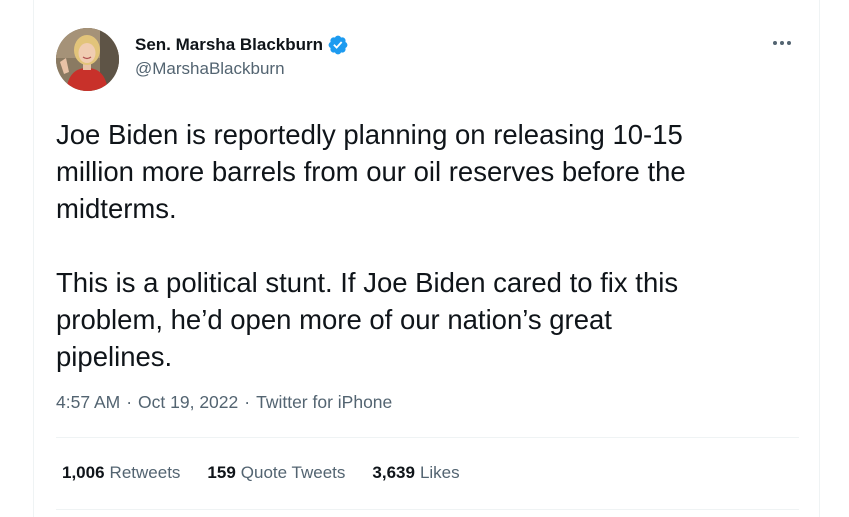 This screenshot has height=517, width=849. Describe the element at coordinates (427, 60) in the screenshot. I see `tweet-header: Sen. Marsha Blackburn @MarshaBlackburn` at that location.